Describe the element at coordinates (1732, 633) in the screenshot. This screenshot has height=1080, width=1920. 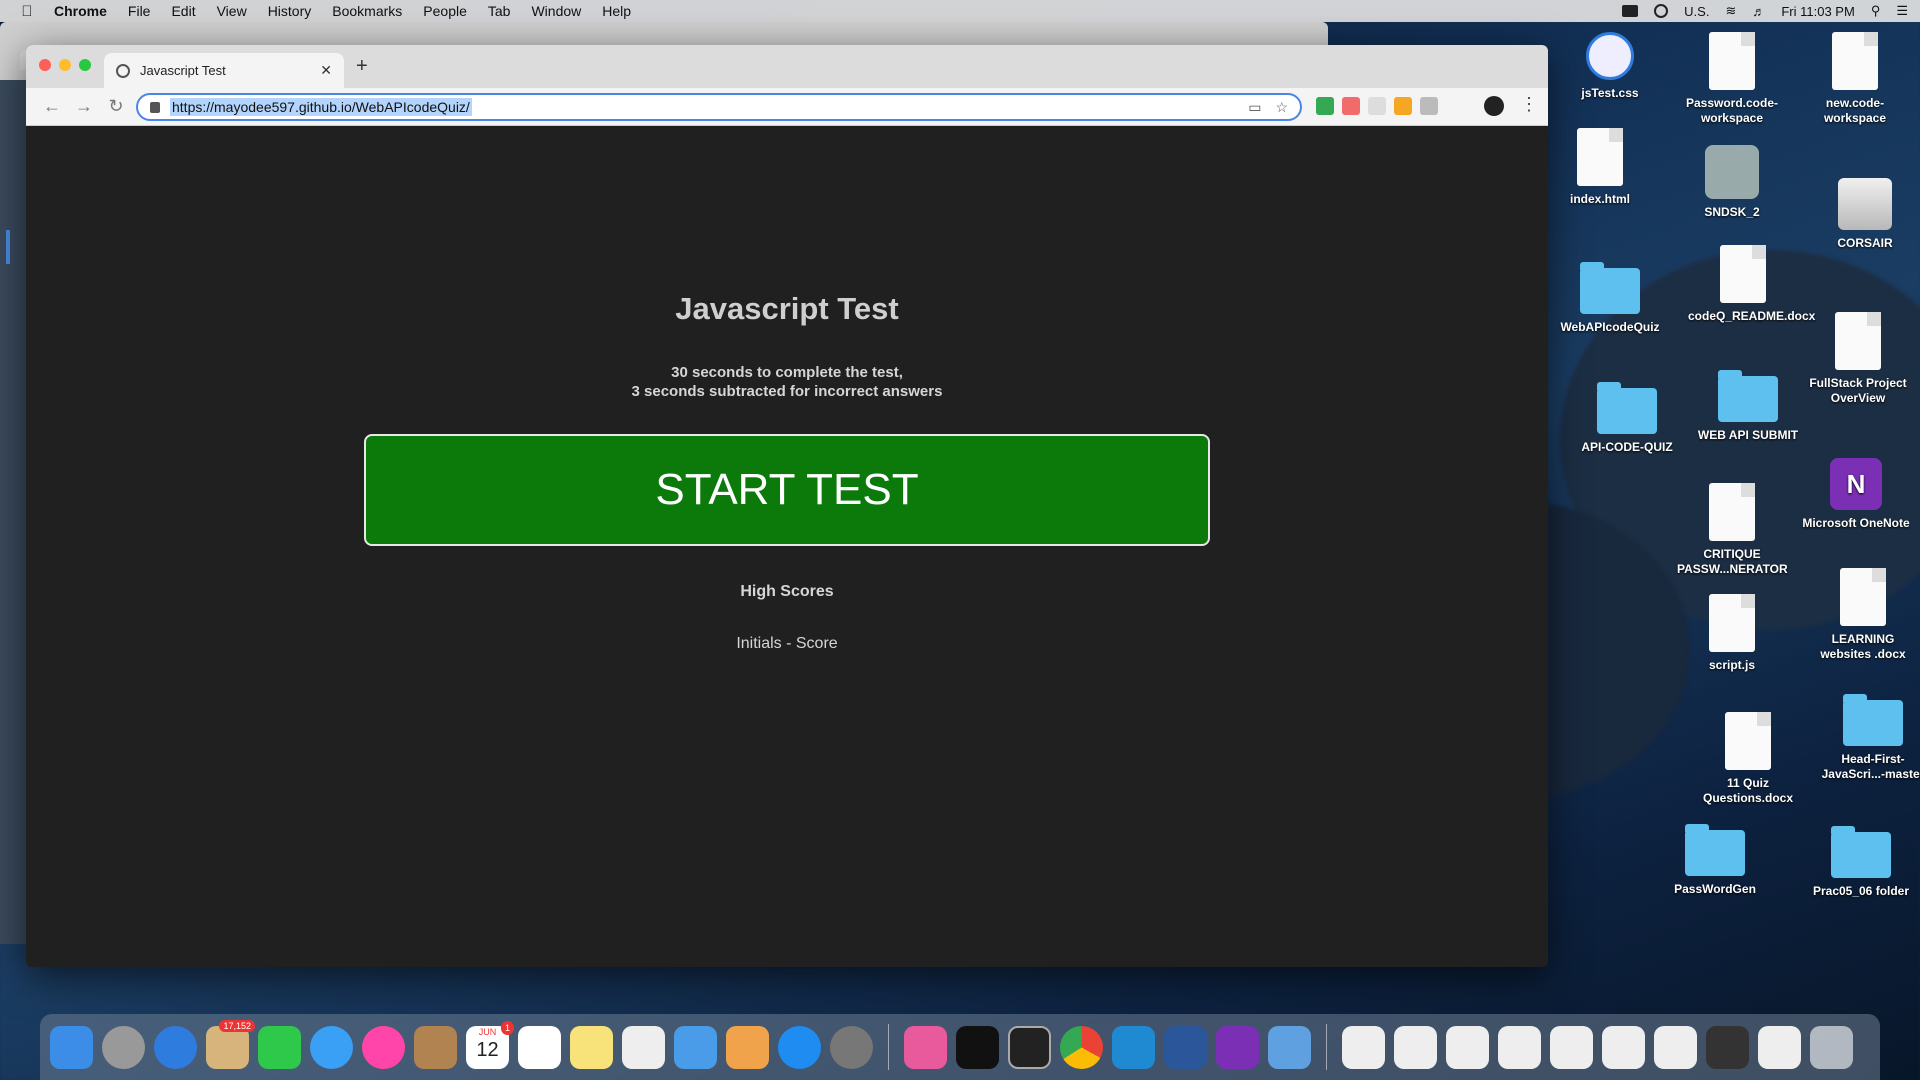
I see `desktop-icon-script: script.js` at that location.